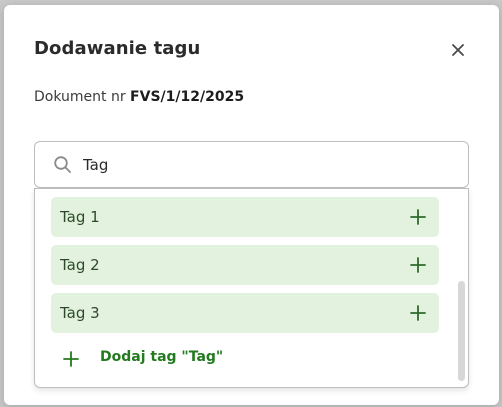 Image resolution: width=502 pixels, height=407 pixels. Describe the element at coordinates (245, 217) in the screenshot. I see `tag-option-1: Tag 1` at that location.